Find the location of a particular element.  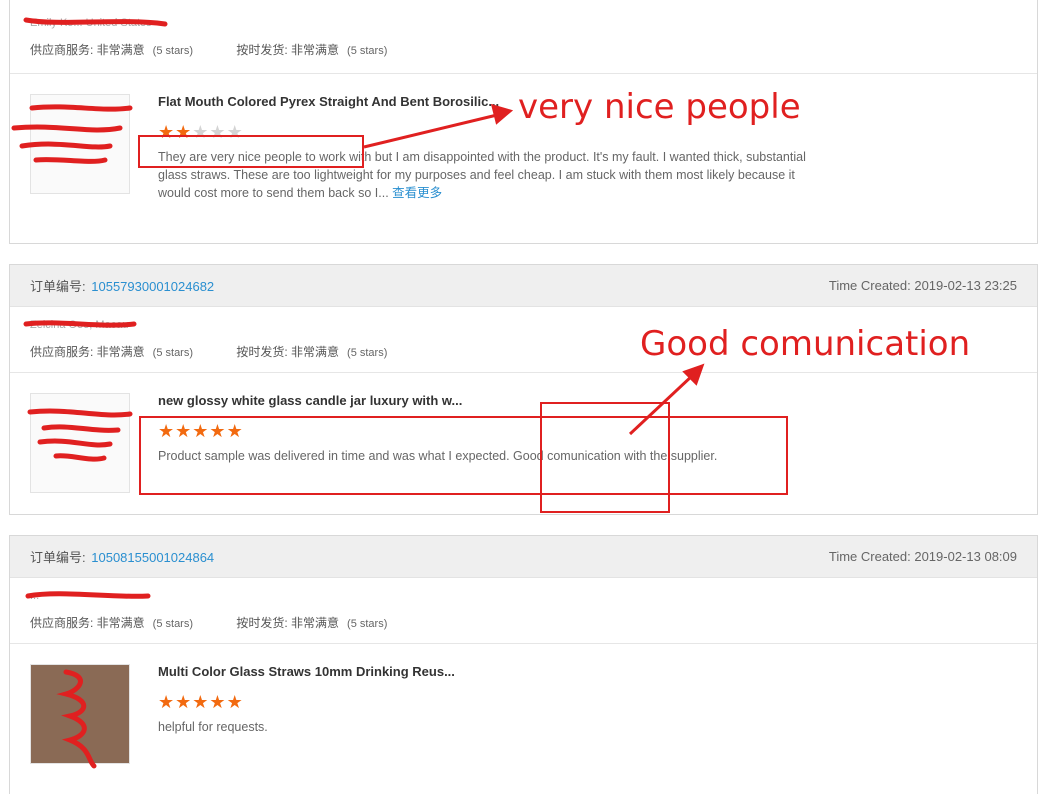

order-info: 订单编号: 10557930001024682 is located at coordinates (122, 285).